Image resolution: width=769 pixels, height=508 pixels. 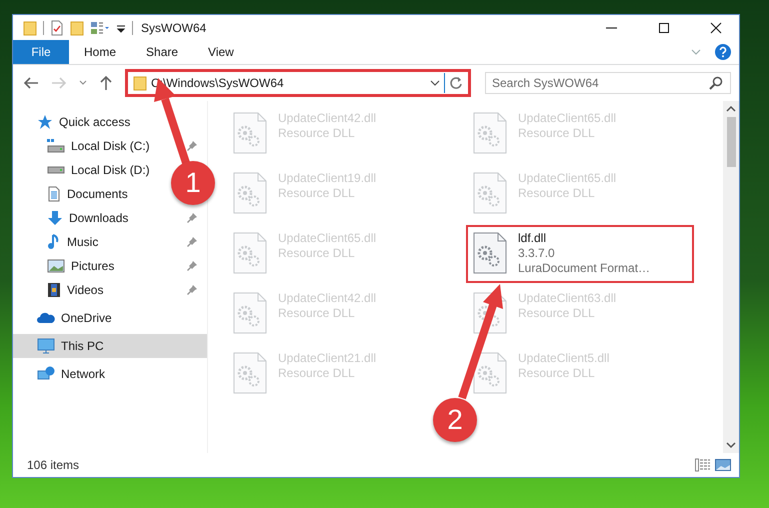 I want to click on close-icon, so click(x=716, y=28).